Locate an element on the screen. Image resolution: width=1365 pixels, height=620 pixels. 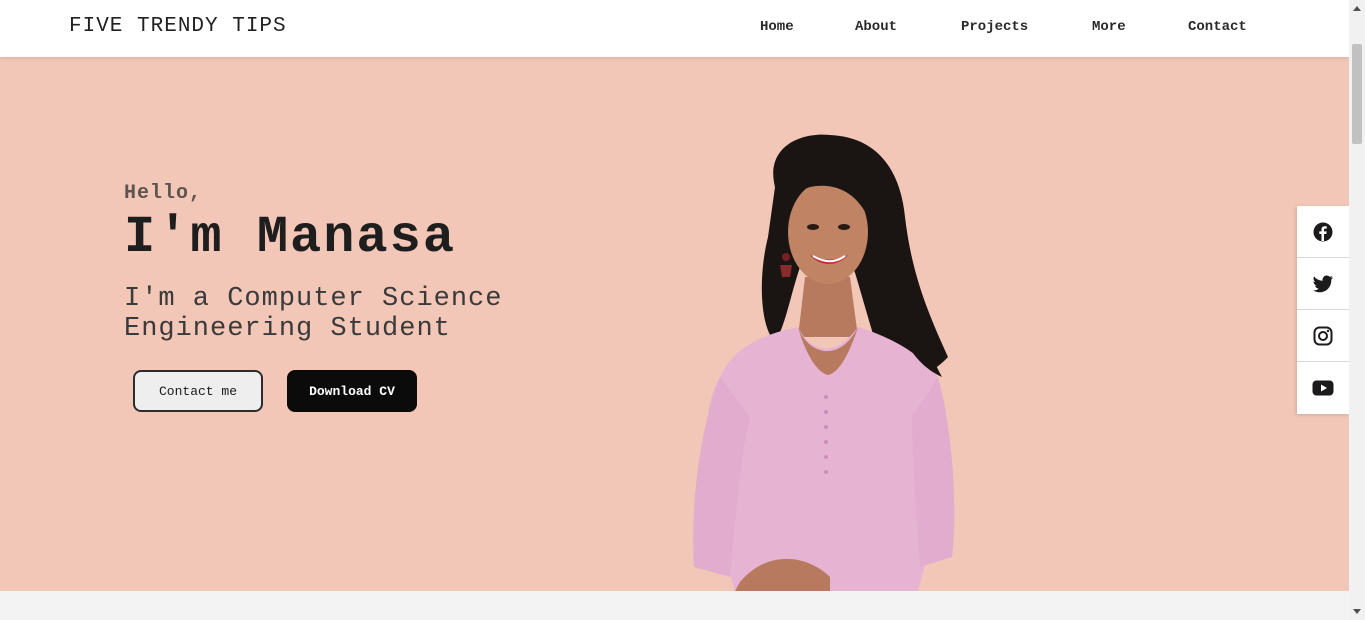
social-sidebar is located at coordinates (1323, 310).